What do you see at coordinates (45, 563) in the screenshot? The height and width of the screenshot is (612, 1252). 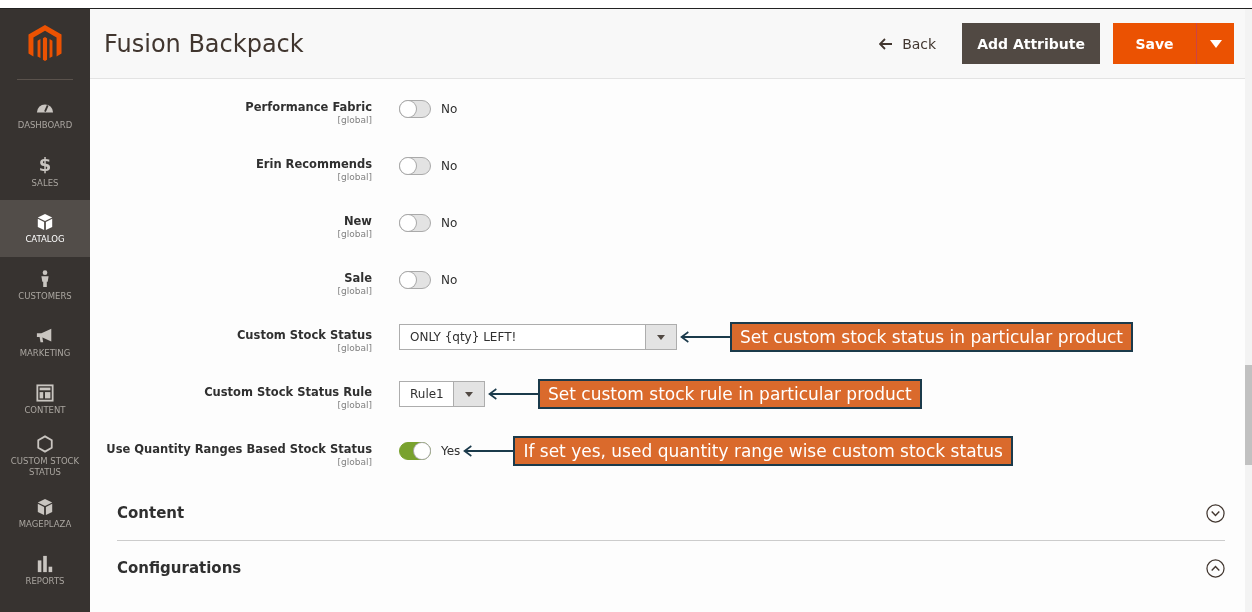 I see `bar-chart-icon` at bounding box center [45, 563].